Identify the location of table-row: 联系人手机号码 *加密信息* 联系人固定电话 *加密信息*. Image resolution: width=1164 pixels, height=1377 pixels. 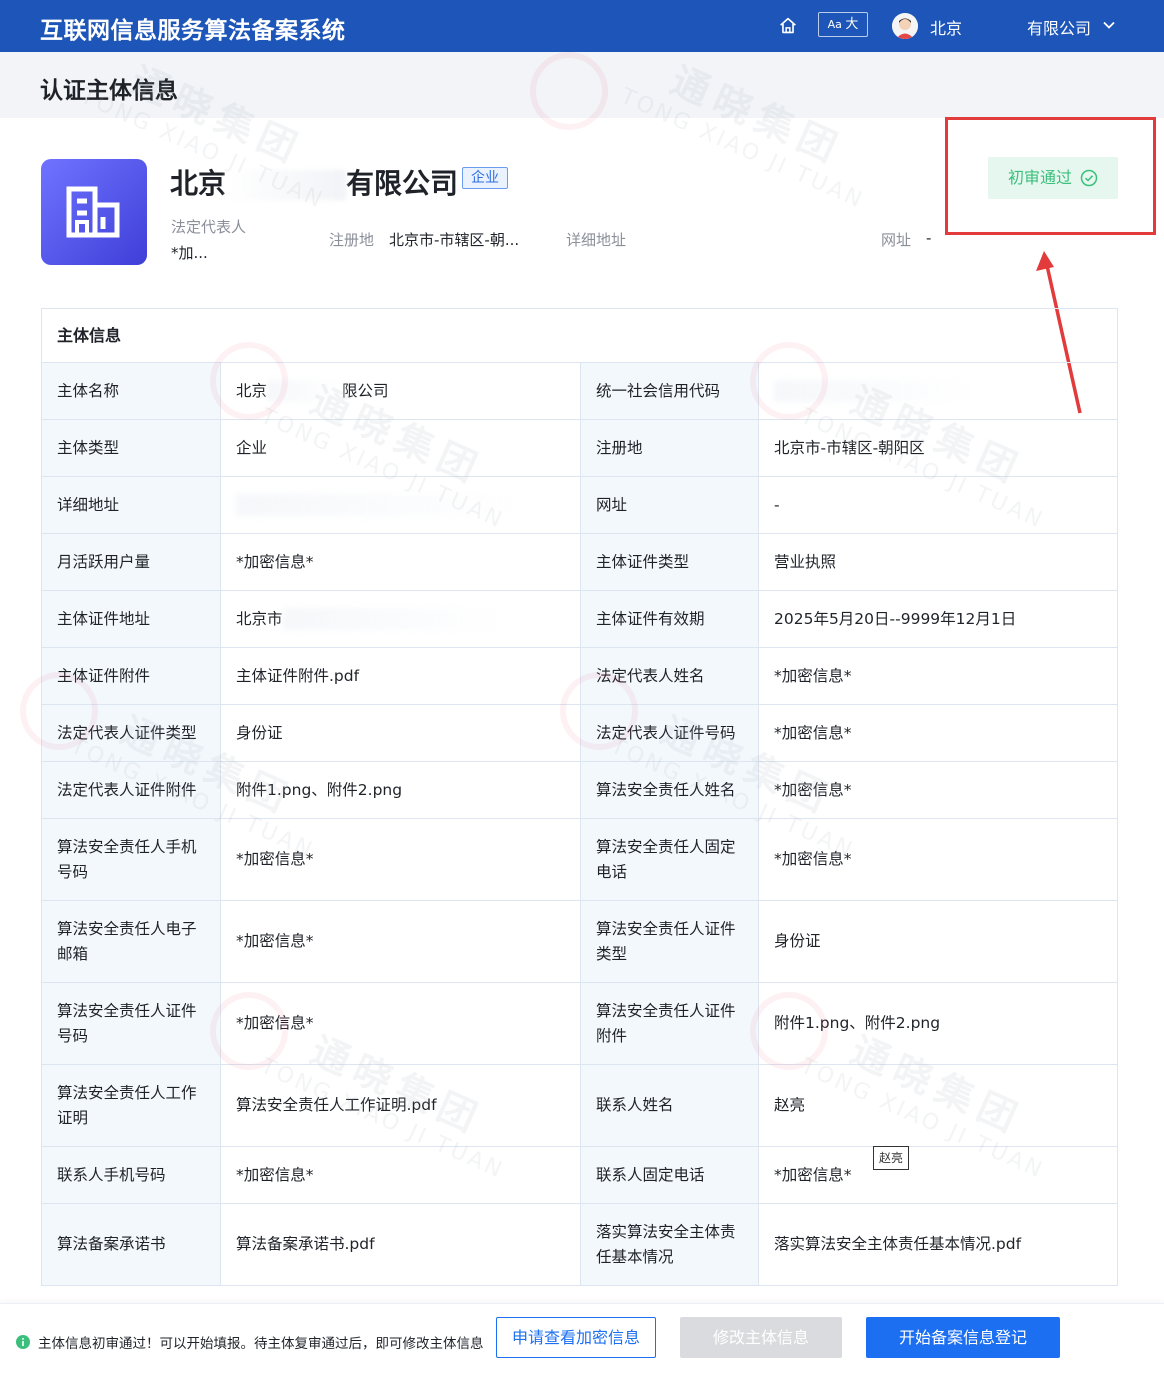
(579, 1175).